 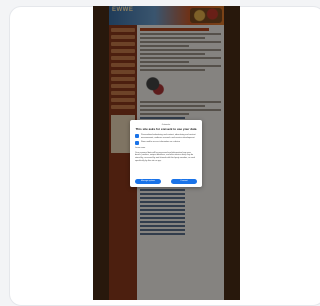 What do you see at coordinates (166, 148) in the screenshot?
I see `learn-more-link: Learn more` at bounding box center [166, 148].